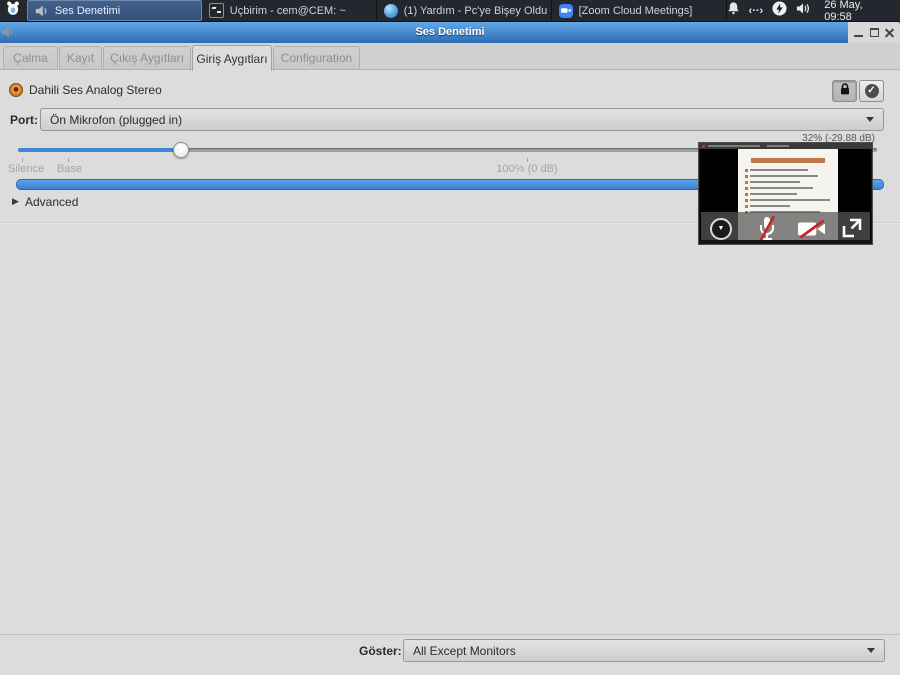 The height and width of the screenshot is (675, 900). I want to click on window-title: Ses Denetimi, so click(450, 32).